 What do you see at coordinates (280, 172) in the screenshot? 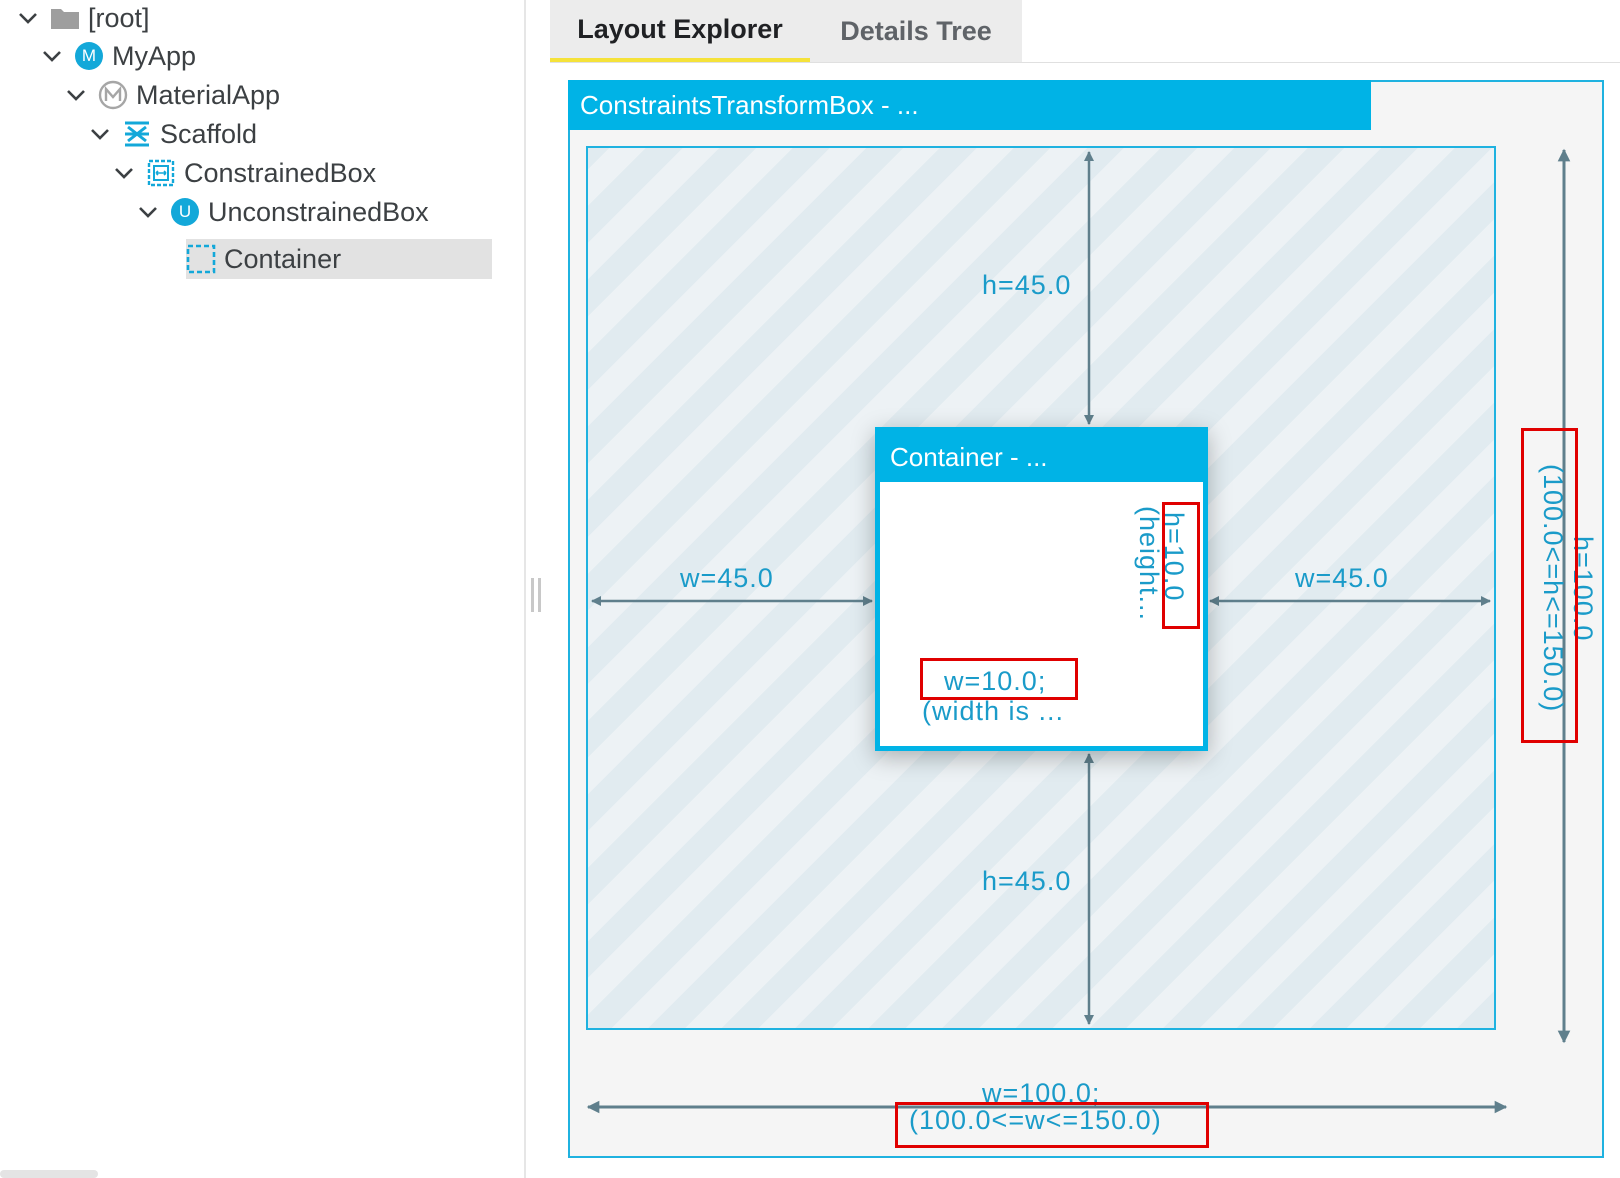
I see `tree-item-label: ConstrainedBox` at bounding box center [280, 172].